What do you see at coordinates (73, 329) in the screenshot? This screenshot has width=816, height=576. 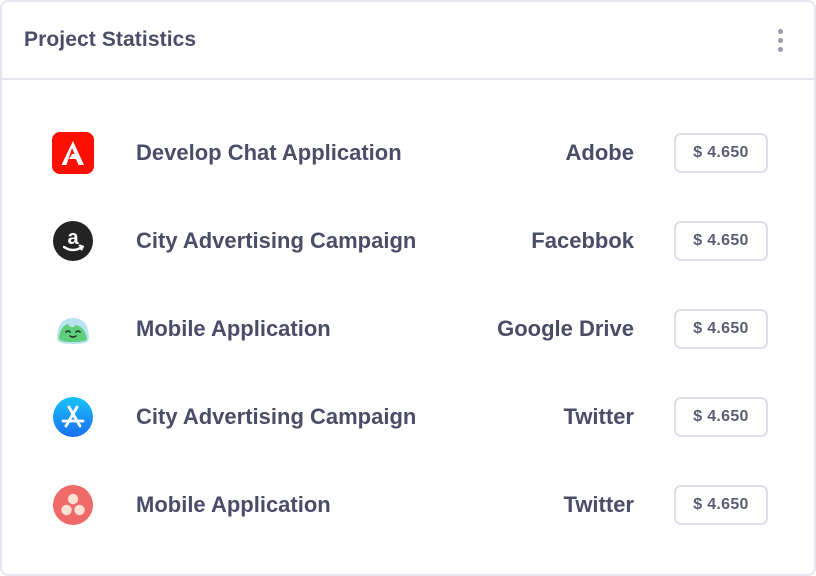 I see `basecamp-logo-icon` at bounding box center [73, 329].